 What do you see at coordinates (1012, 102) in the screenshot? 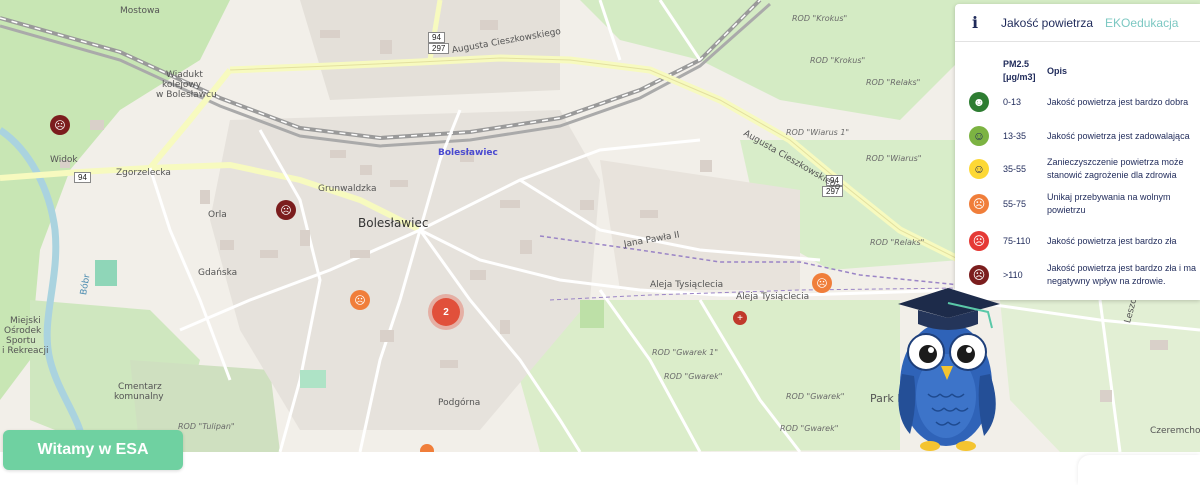
I see `legend-range: 0-13` at bounding box center [1012, 102].